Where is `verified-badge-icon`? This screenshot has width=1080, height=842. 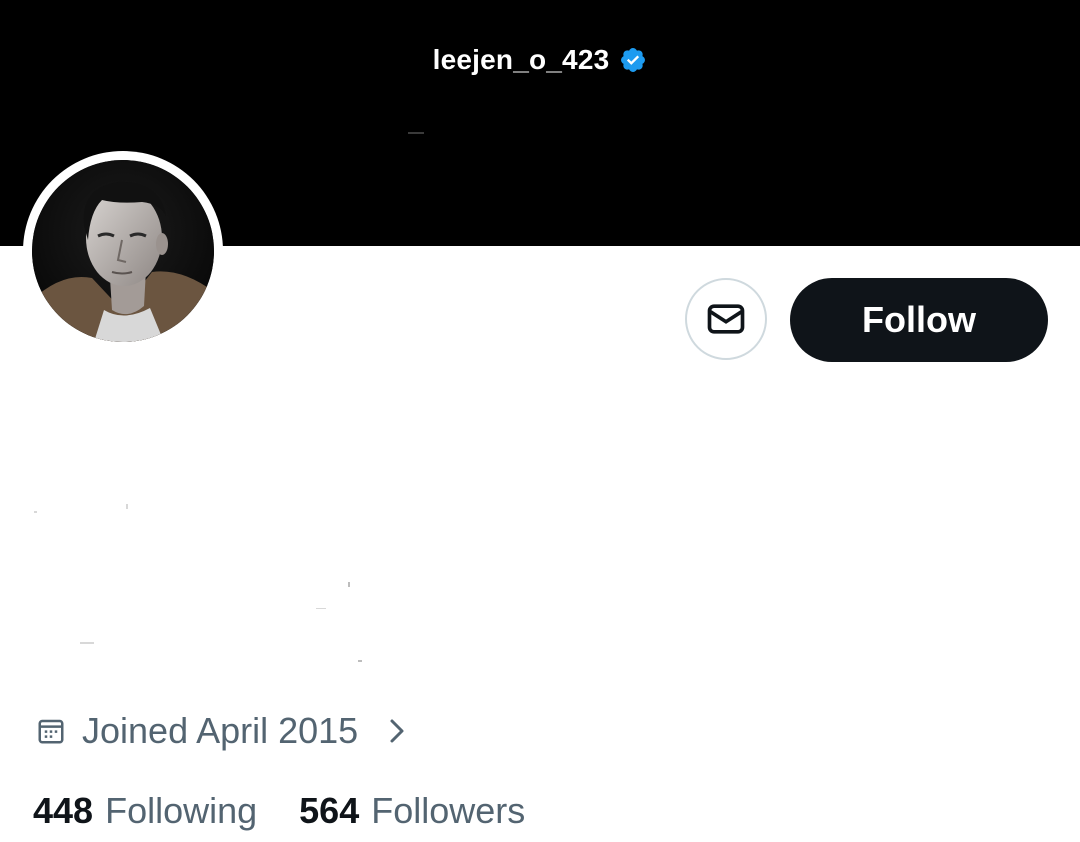 verified-badge-icon is located at coordinates (633, 60).